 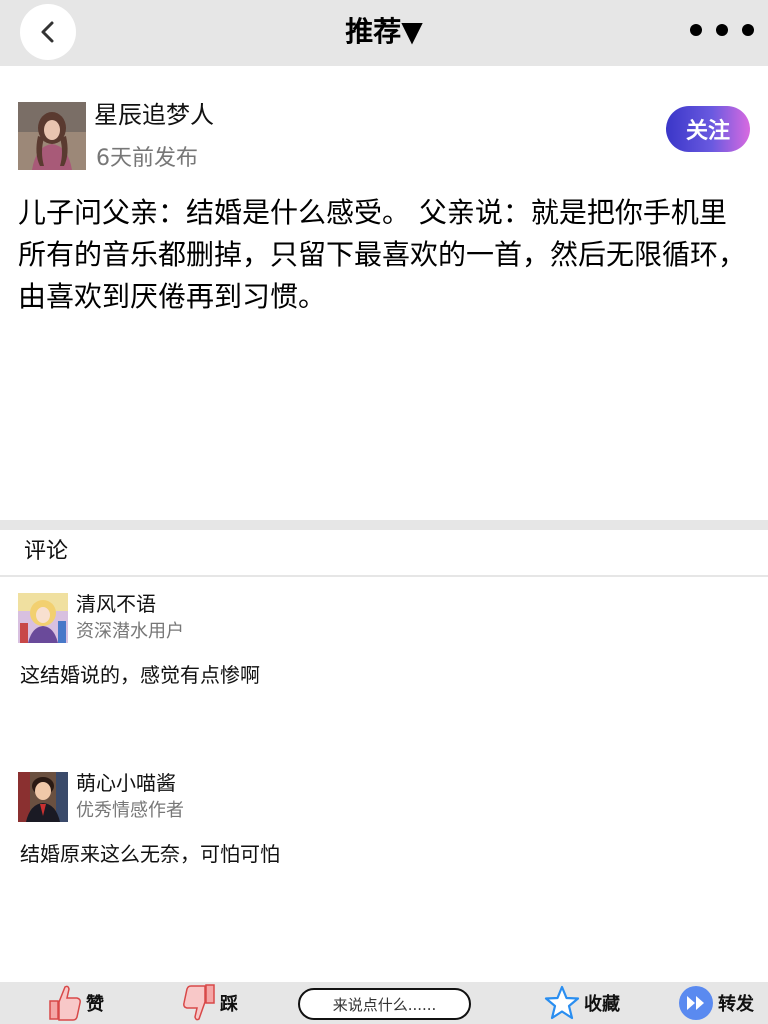 I want to click on thumbs-up-icon, so click(x=65, y=1003).